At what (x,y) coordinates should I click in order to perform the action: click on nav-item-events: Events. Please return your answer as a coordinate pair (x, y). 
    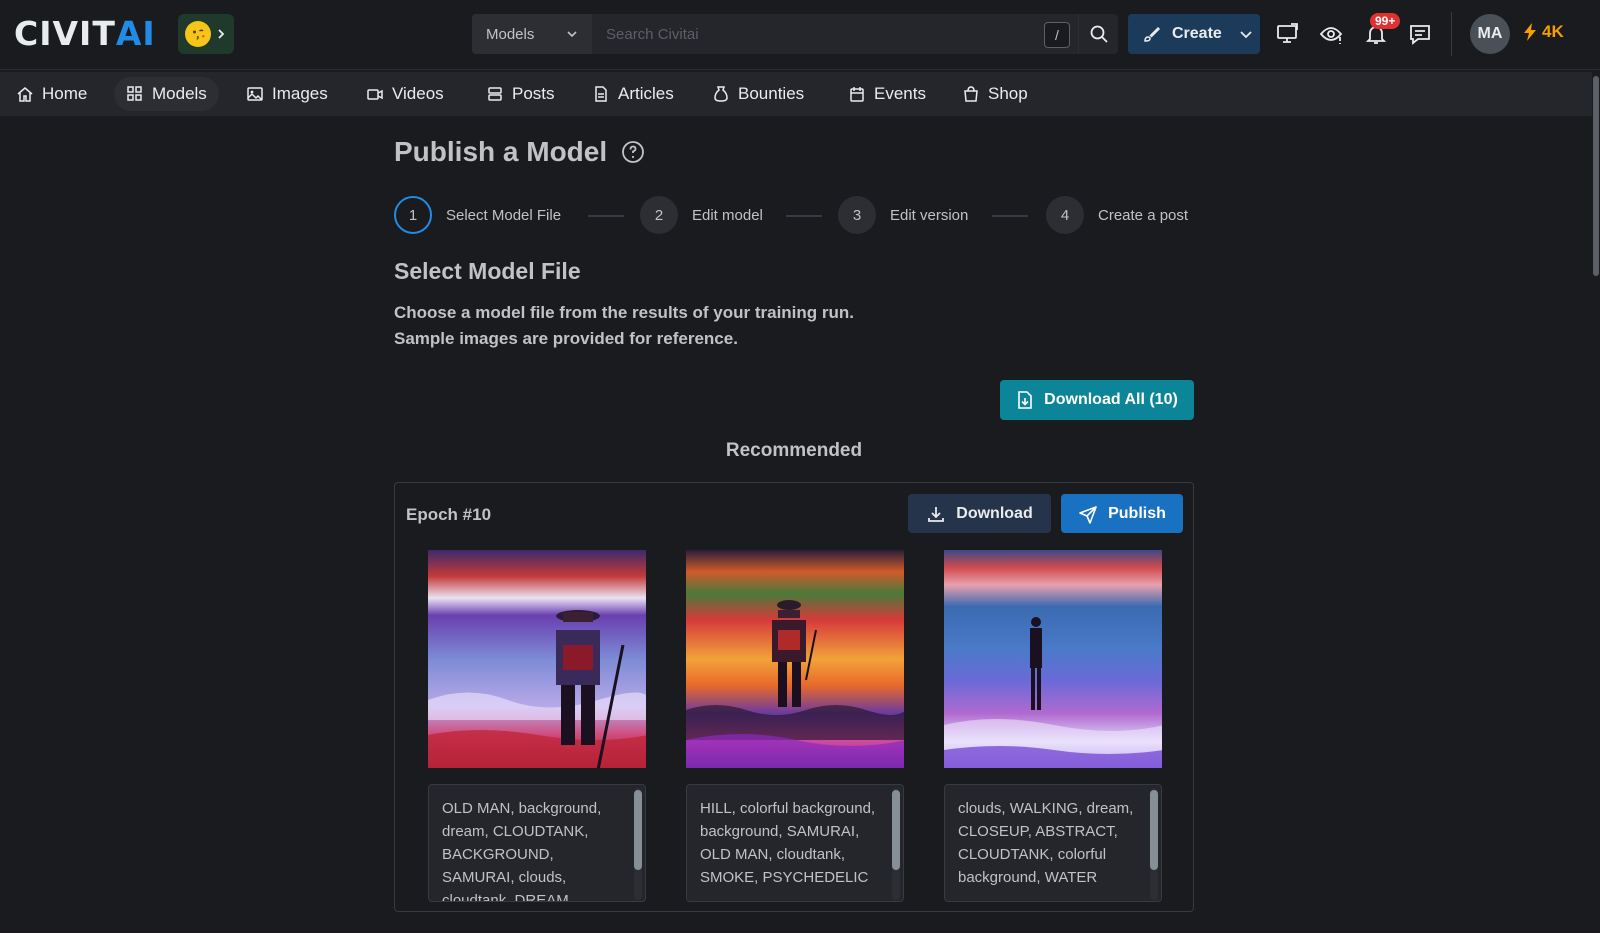
    Looking at the image, I should click on (887, 94).